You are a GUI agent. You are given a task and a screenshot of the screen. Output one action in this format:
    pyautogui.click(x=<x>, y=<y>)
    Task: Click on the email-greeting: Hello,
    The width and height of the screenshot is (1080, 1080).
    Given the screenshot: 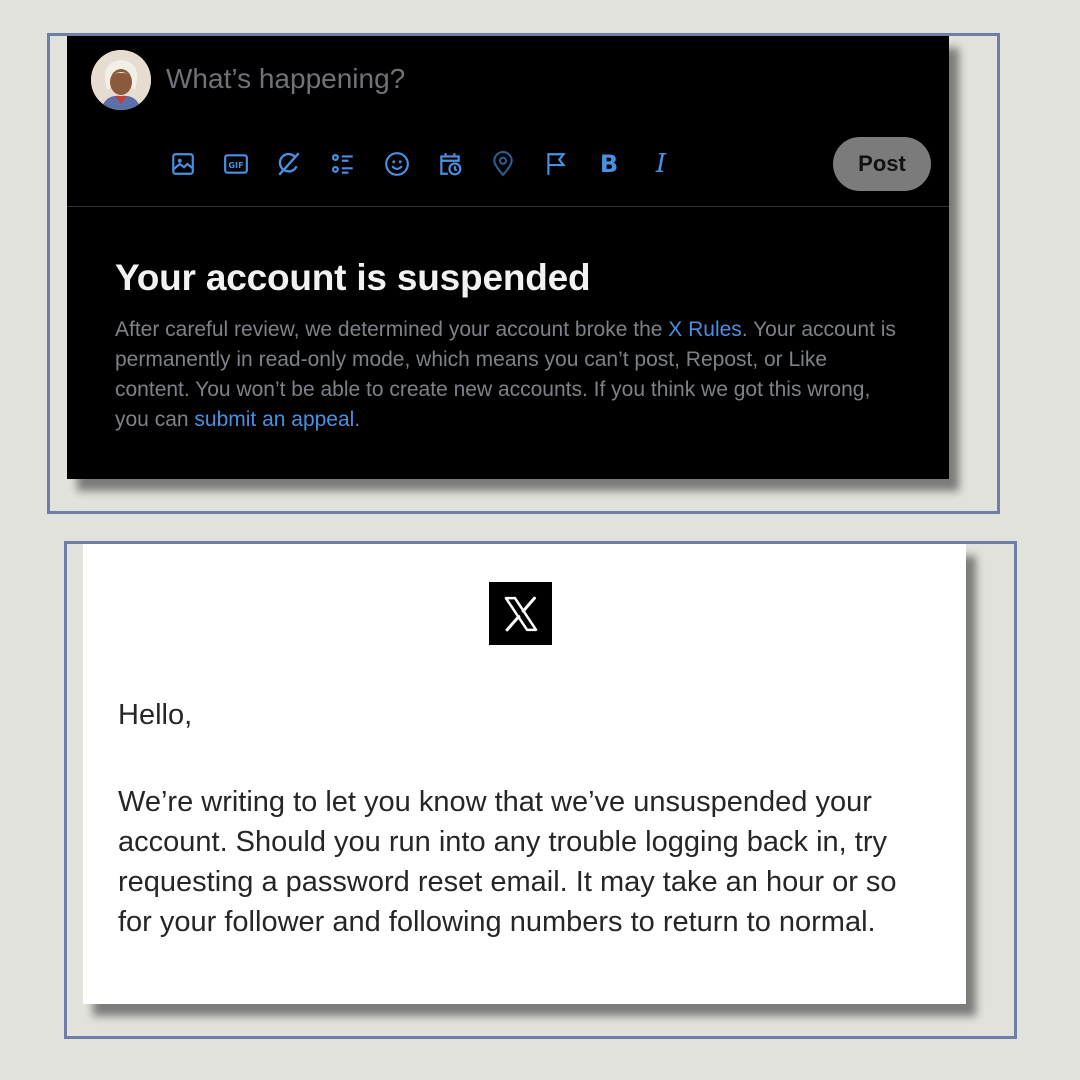 What is the action you would take?
    pyautogui.click(x=155, y=715)
    